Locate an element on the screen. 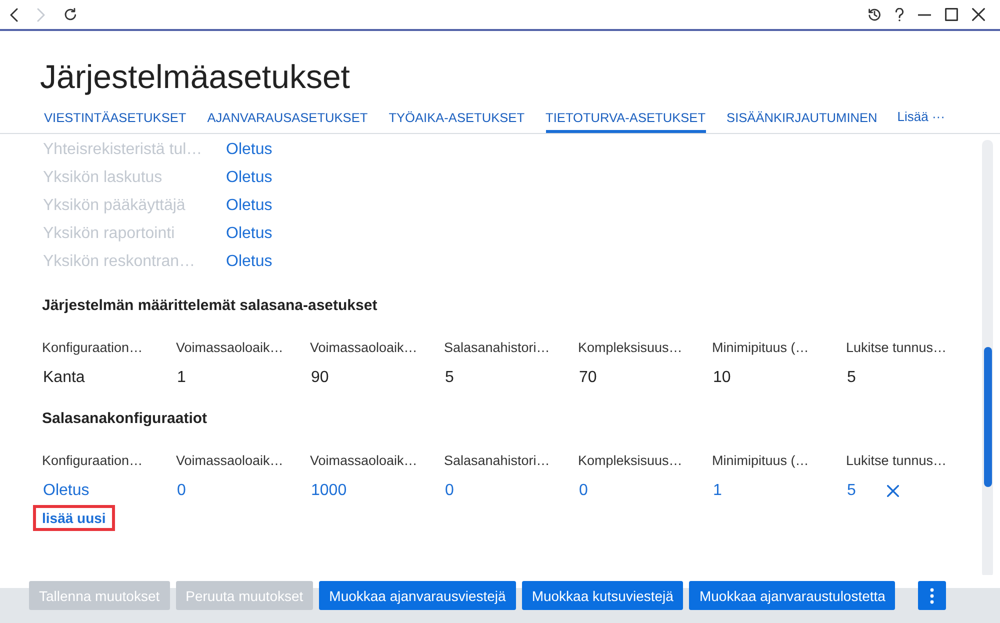 This screenshot has width=1000, height=623. setting-label: Yksikön pääkäyttäjä is located at coordinates (114, 206).